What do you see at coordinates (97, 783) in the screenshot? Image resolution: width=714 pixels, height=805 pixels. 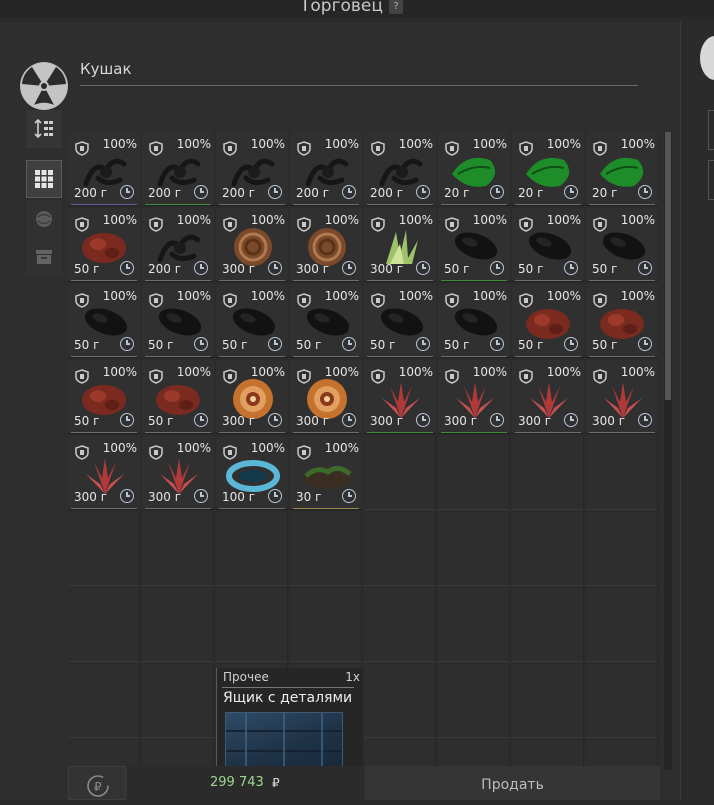 I see `refresh-button: ₽` at bounding box center [97, 783].